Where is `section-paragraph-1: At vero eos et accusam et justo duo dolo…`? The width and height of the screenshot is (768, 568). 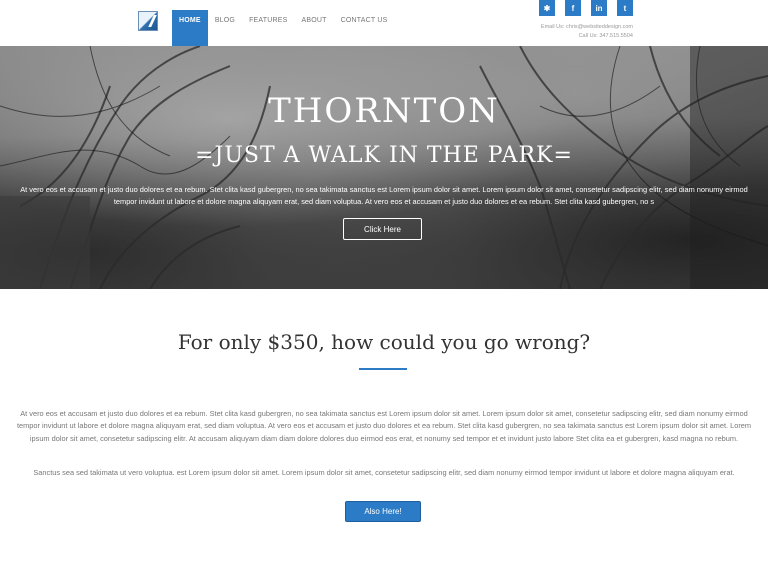 section-paragraph-1: At vero eos et accusam et justo duo dolo… is located at coordinates (384, 426).